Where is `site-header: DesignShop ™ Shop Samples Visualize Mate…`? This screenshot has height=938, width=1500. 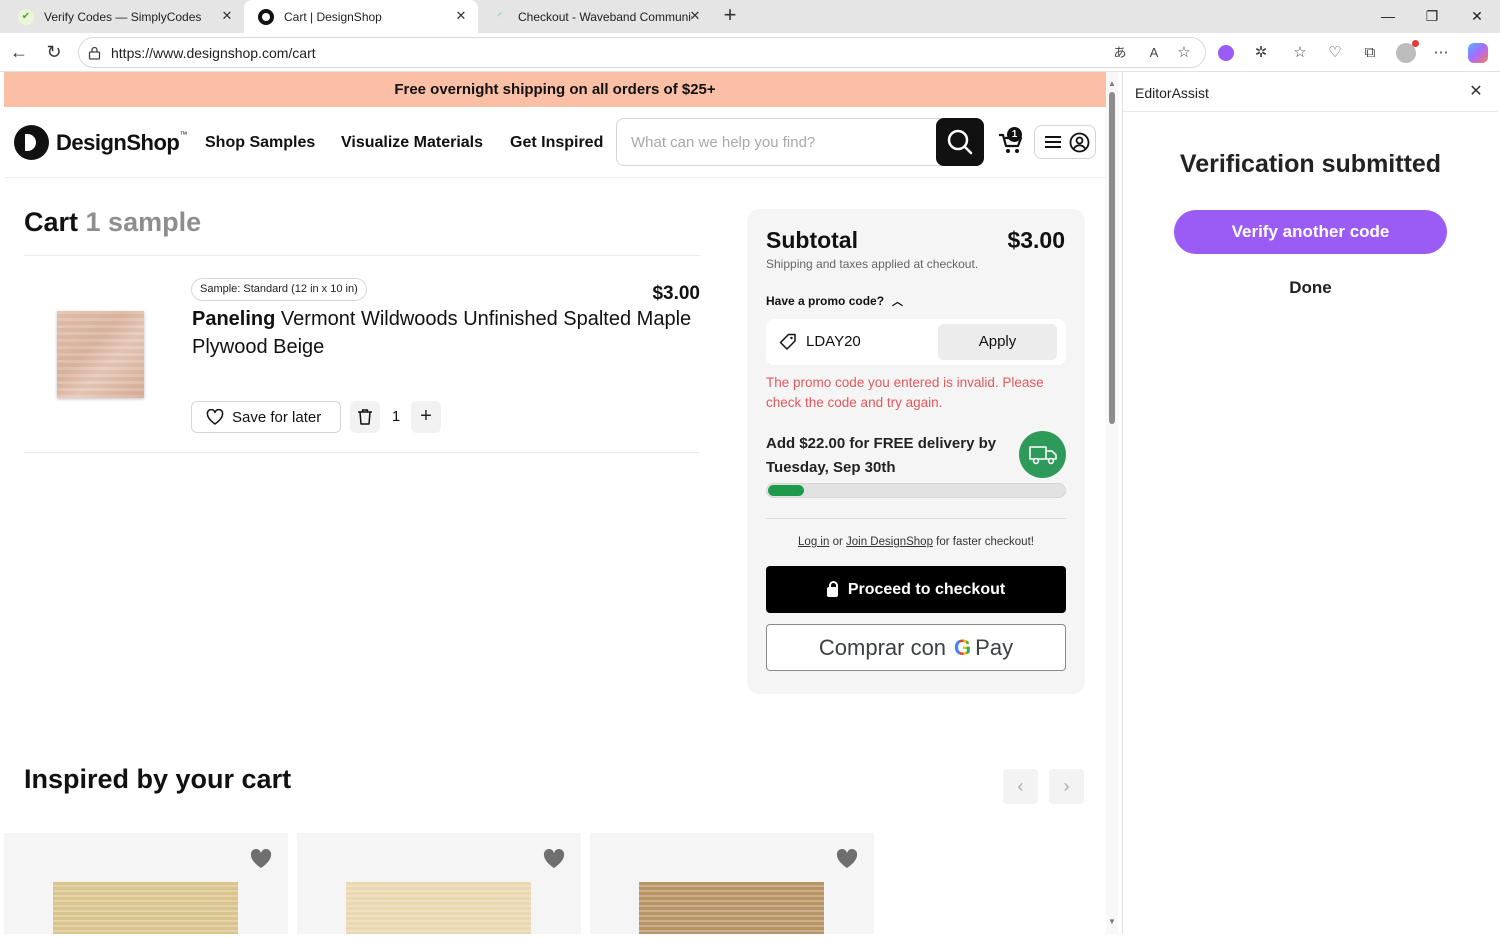
site-header: DesignShop ™ Shop Samples Visualize Mate… is located at coordinates (555, 142).